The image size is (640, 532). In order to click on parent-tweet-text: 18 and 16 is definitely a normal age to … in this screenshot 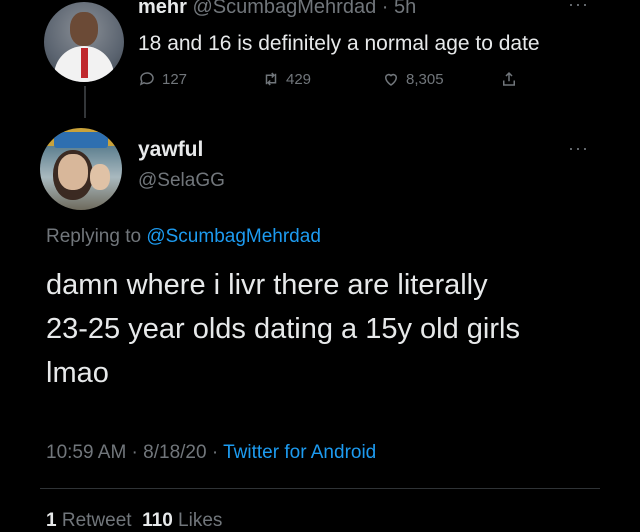, I will do `click(339, 43)`.